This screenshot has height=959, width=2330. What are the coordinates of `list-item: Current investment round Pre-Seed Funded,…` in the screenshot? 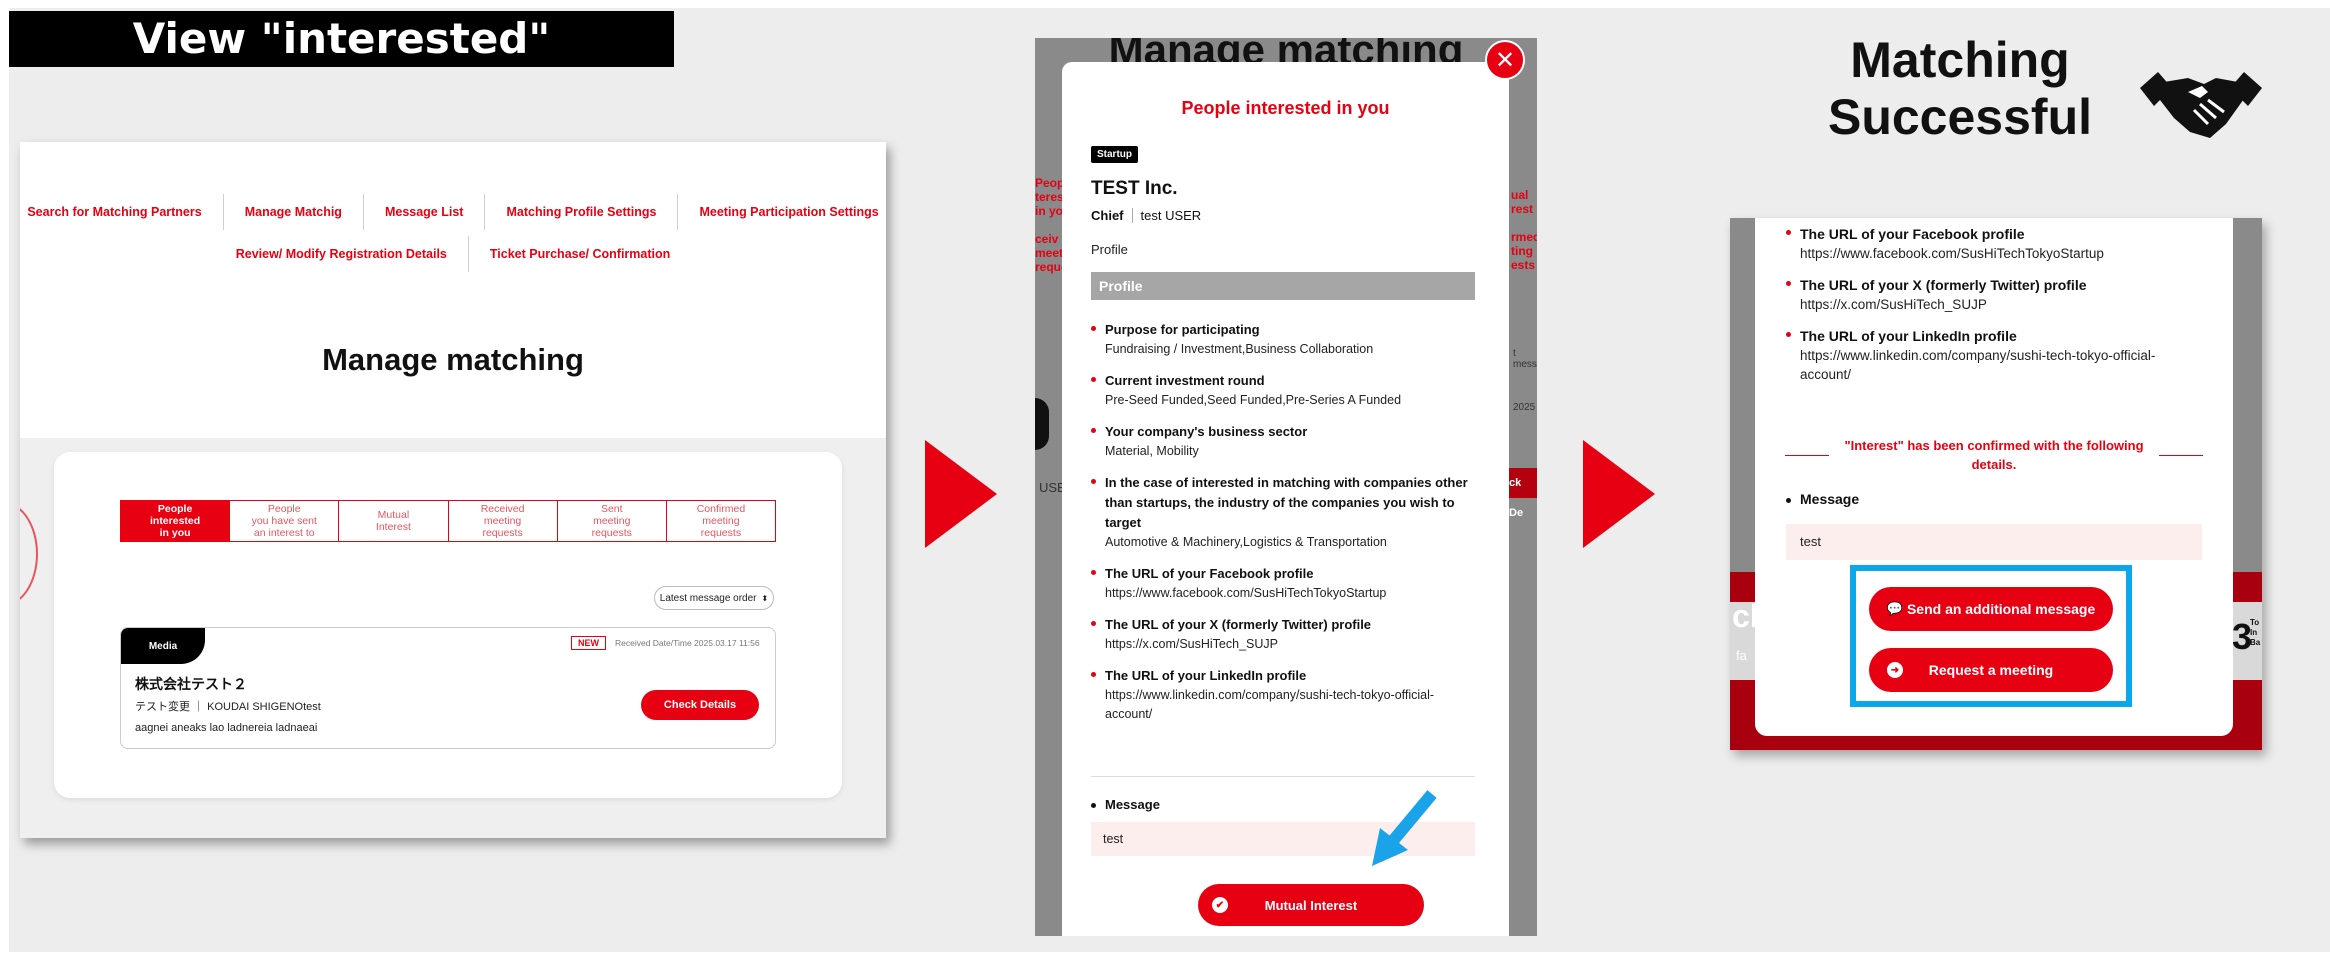 It's located at (1283, 390).